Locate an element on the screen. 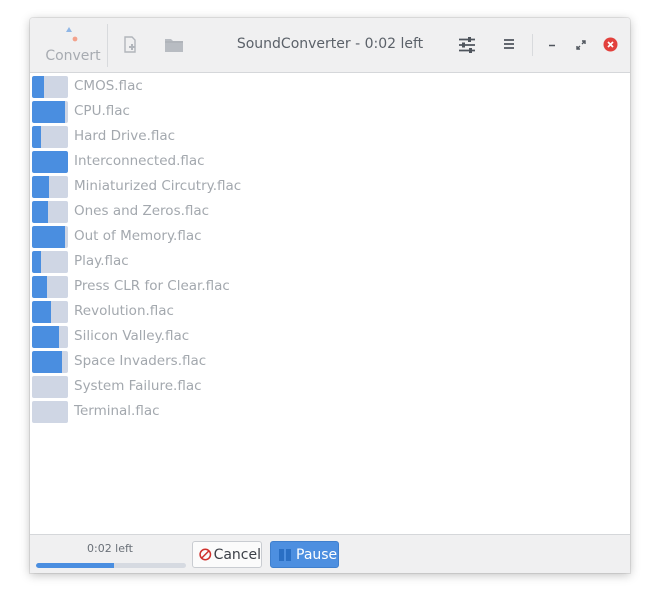 The height and width of the screenshot is (606, 660). file-row: Ones and Zeros.flac is located at coordinates (330, 211).